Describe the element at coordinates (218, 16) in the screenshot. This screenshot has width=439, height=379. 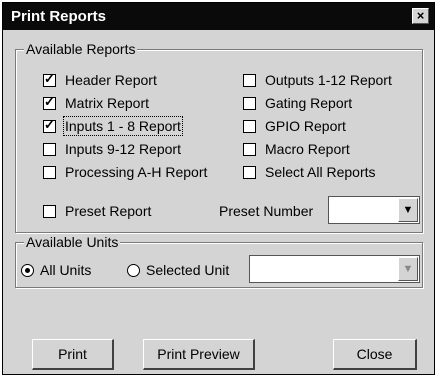
I see `title-bar: Print Reports ×` at that location.